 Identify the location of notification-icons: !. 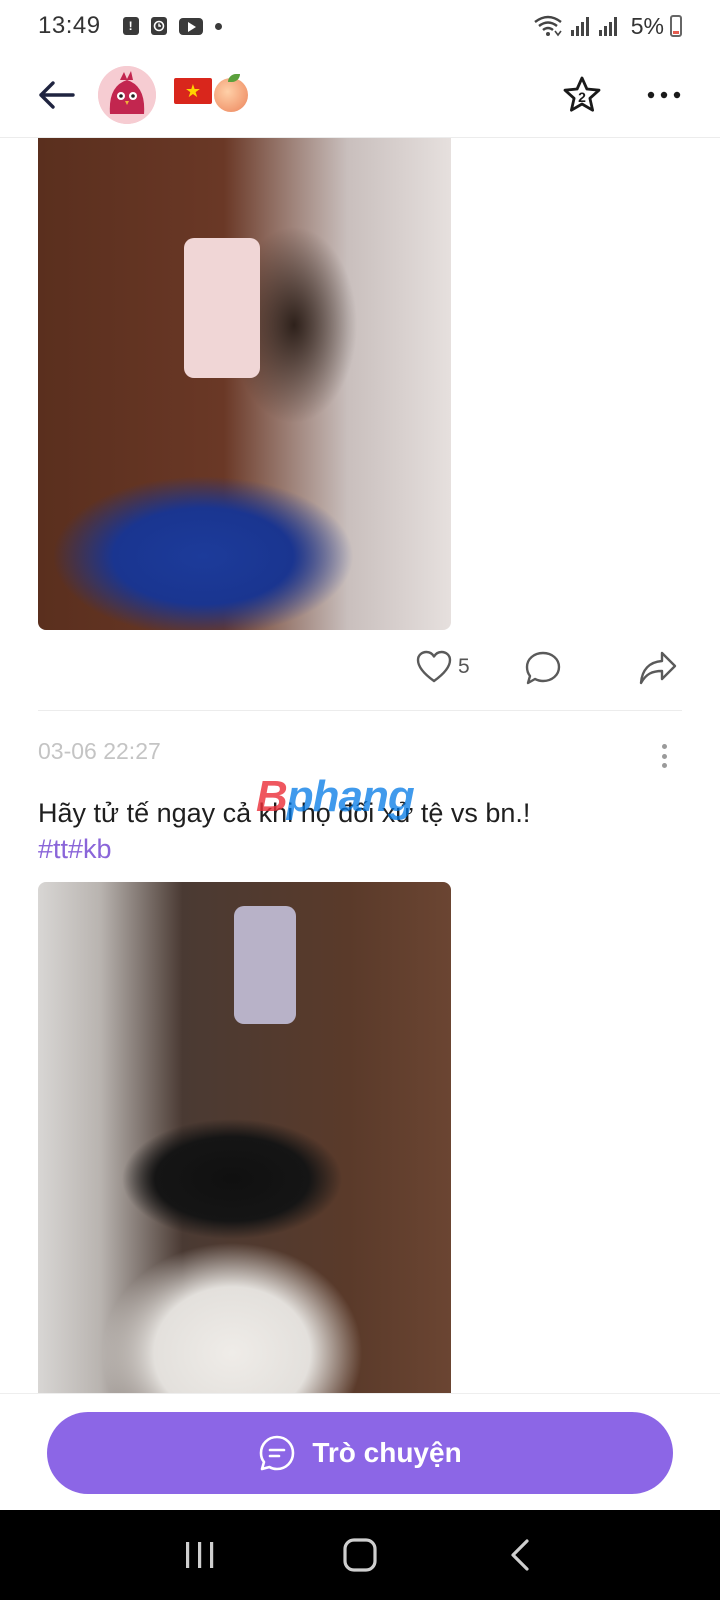
(172, 26).